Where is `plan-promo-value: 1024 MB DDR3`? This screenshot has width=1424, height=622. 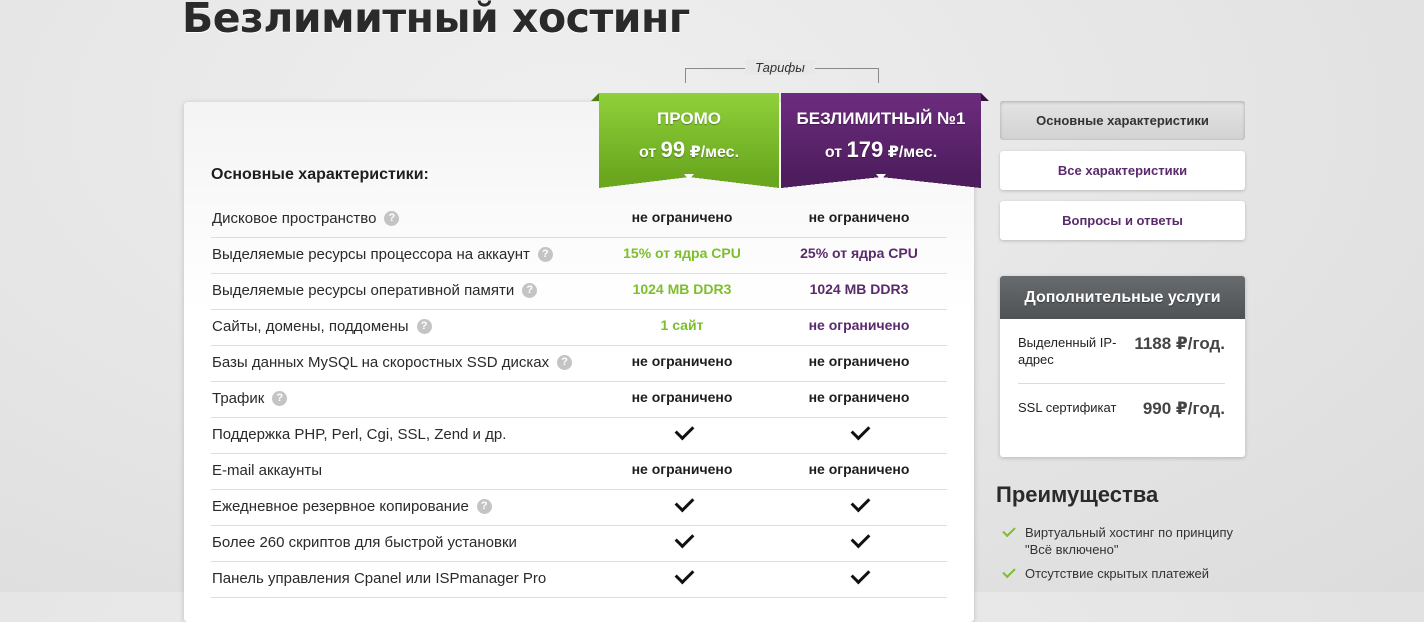
plan-promo-value: 1024 MB DDR3 is located at coordinates (682, 289).